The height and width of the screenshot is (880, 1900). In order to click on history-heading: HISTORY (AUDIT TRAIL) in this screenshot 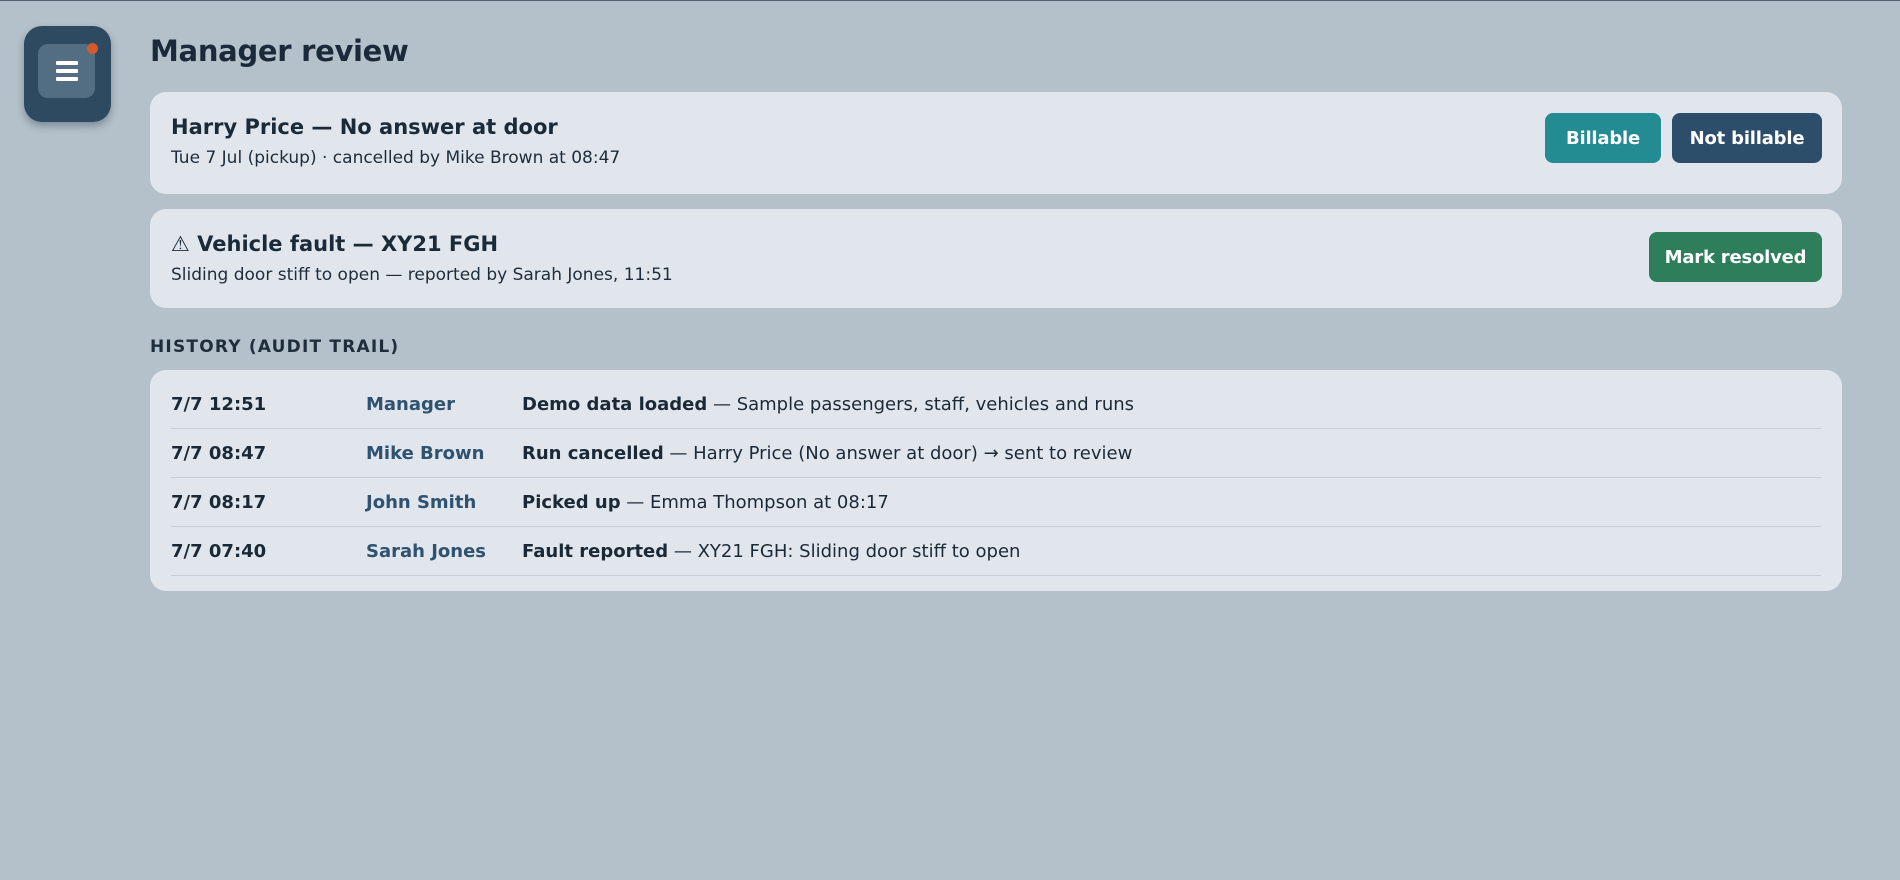, I will do `click(275, 347)`.